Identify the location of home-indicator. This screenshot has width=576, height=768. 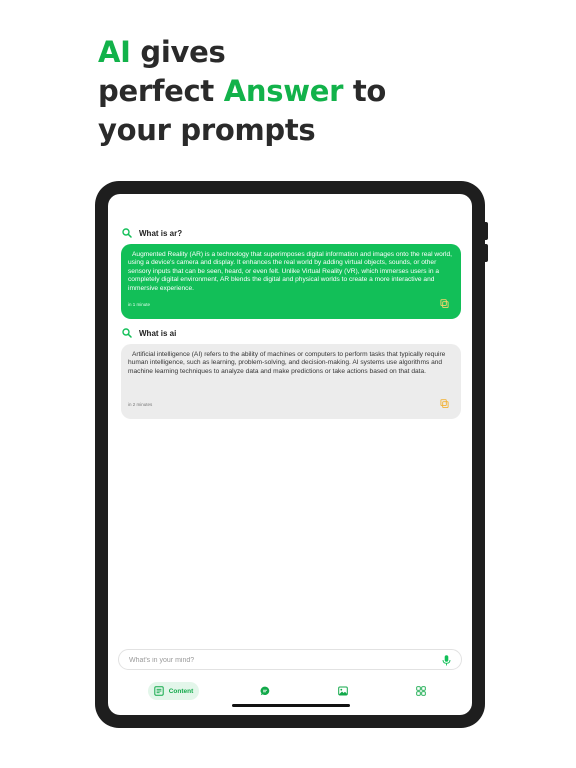
(291, 705).